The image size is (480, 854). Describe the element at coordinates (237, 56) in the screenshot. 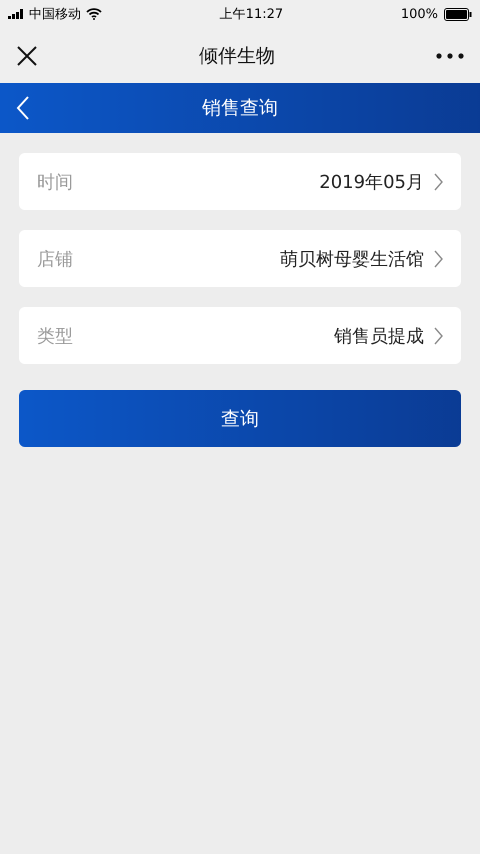

I see `page-title: 倾伴生物` at that location.